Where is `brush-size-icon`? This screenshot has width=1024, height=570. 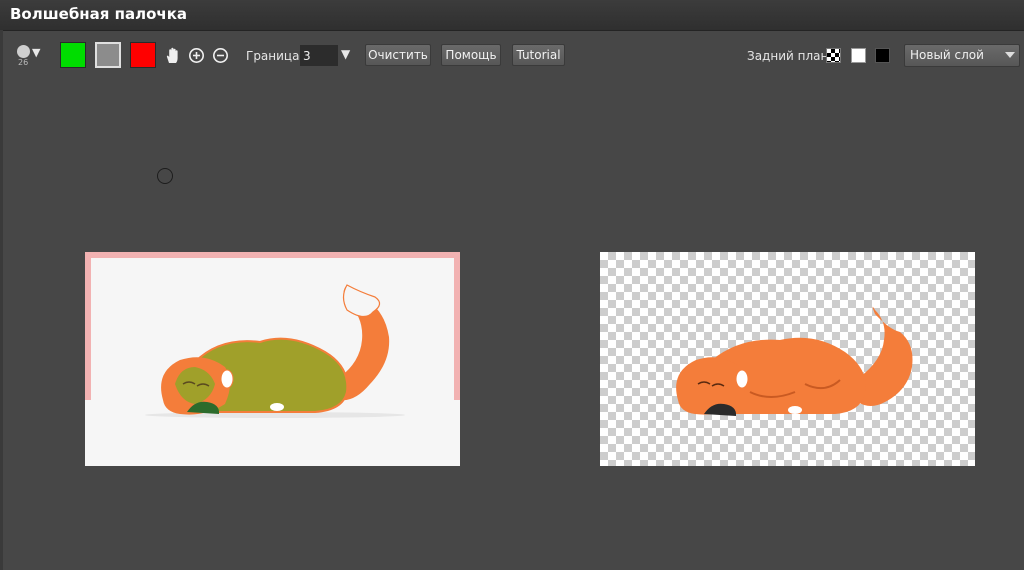 brush-size-icon is located at coordinates (23, 51).